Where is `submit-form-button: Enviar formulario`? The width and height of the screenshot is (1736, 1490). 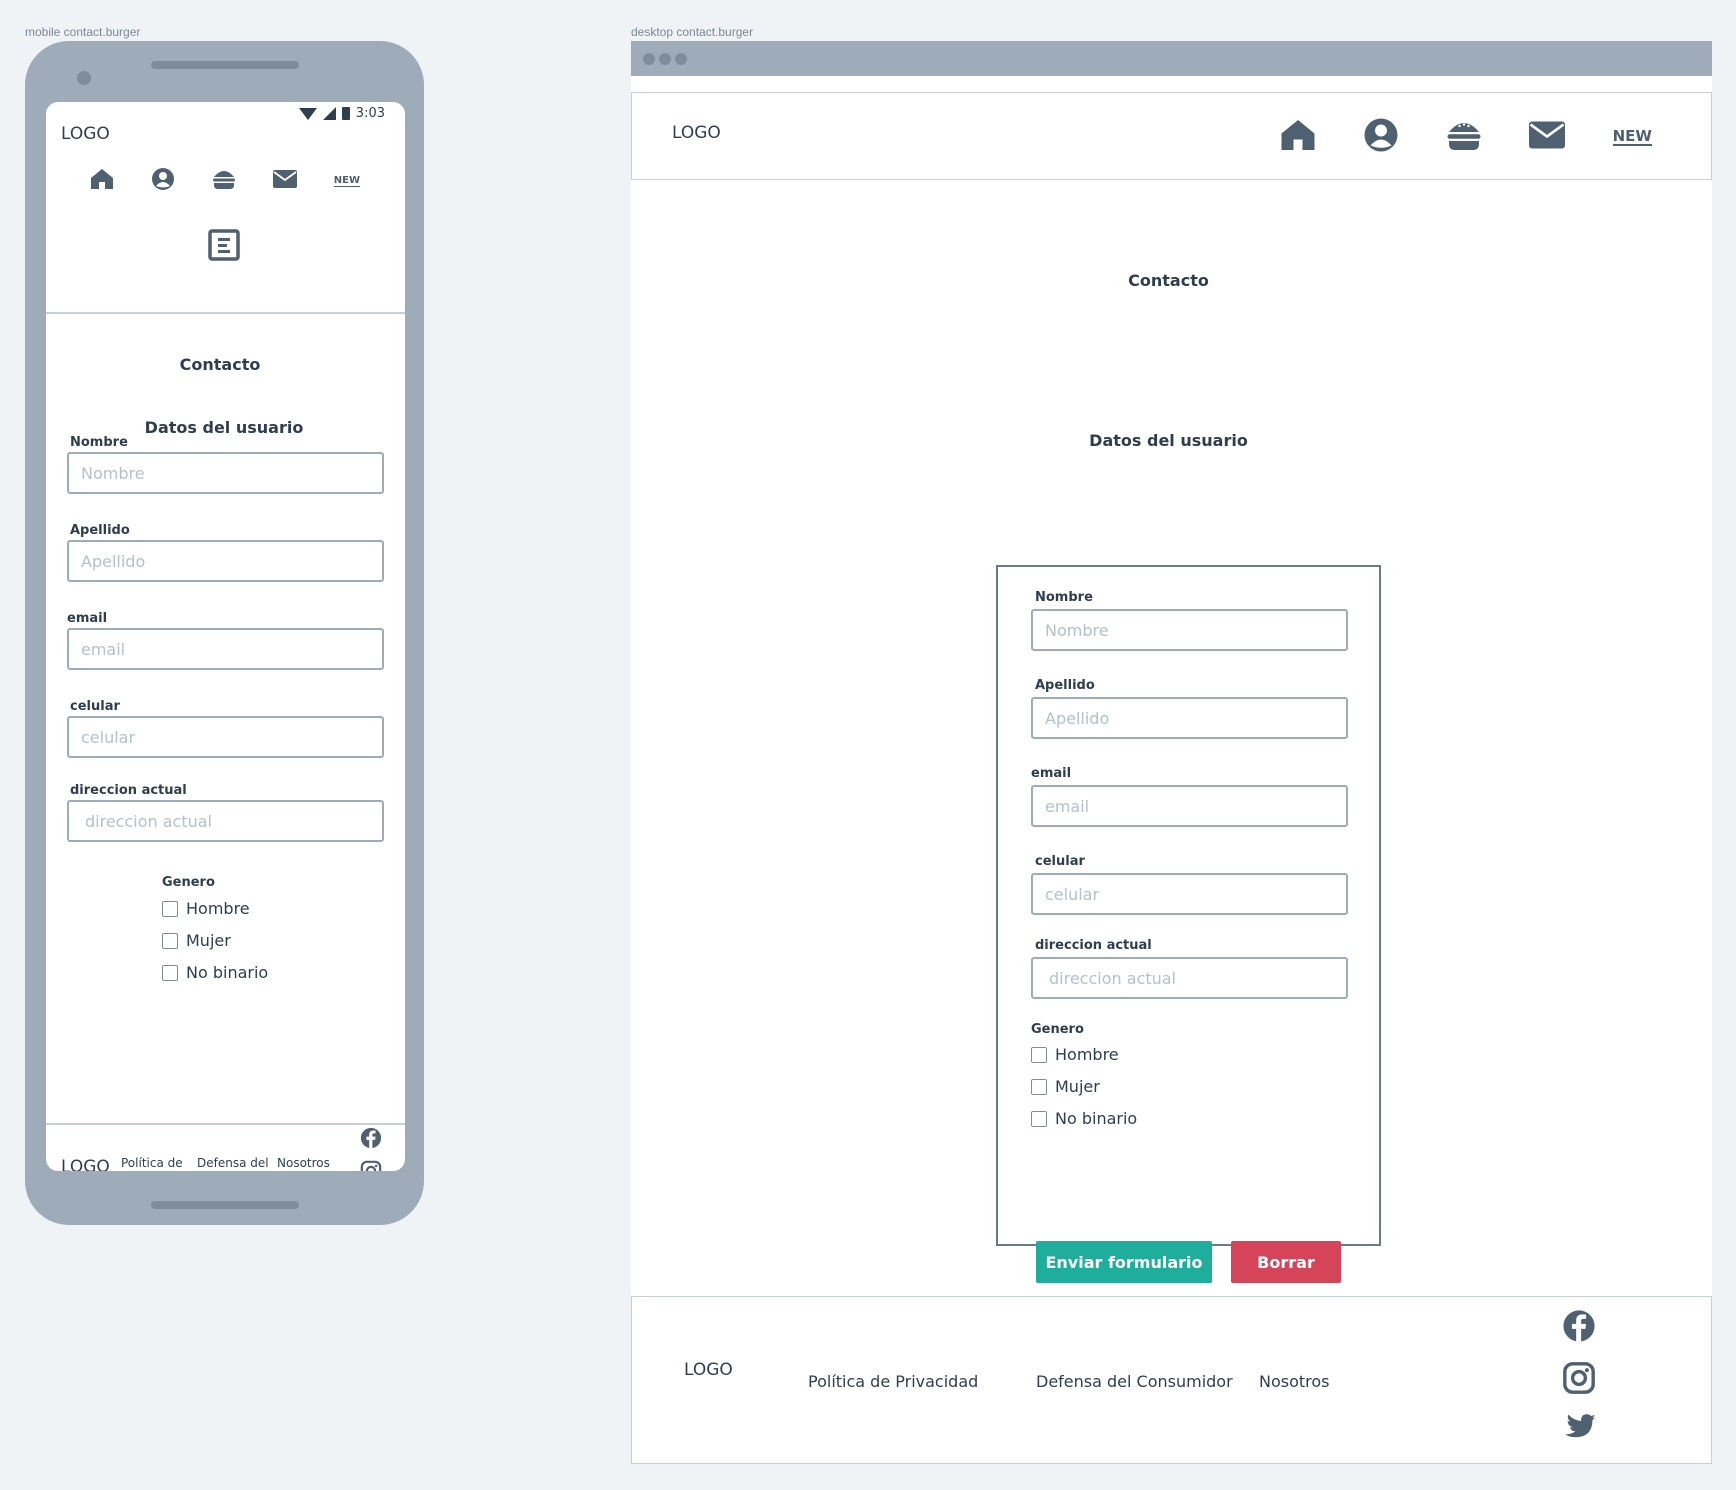 submit-form-button: Enviar formulario is located at coordinates (1124, 1262).